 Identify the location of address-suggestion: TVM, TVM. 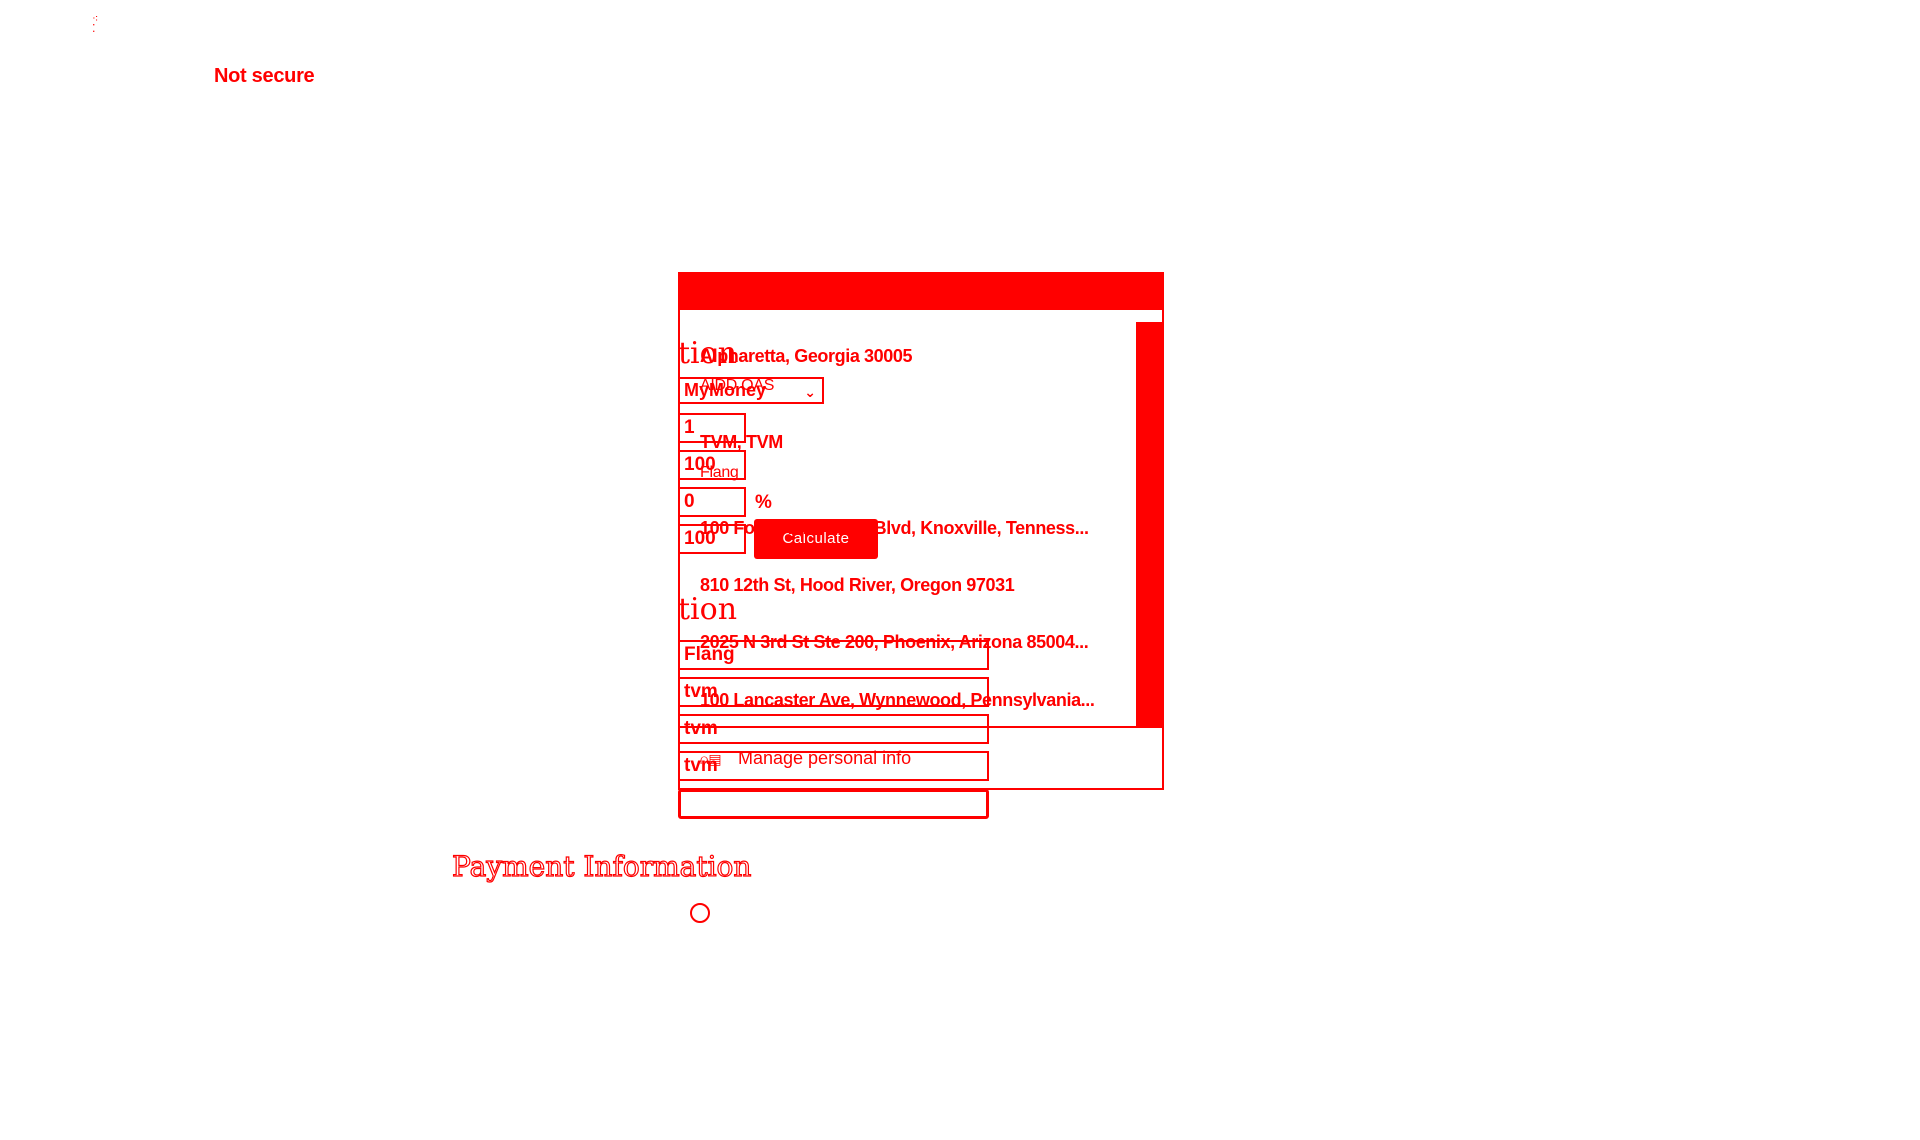
(741, 442).